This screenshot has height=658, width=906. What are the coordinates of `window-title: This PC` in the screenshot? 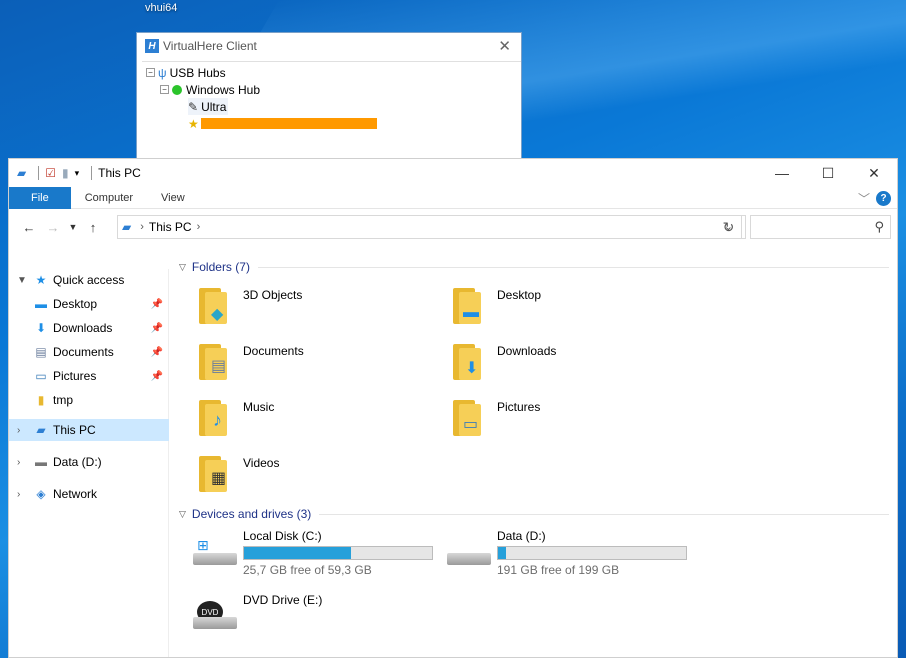 It's located at (119, 173).